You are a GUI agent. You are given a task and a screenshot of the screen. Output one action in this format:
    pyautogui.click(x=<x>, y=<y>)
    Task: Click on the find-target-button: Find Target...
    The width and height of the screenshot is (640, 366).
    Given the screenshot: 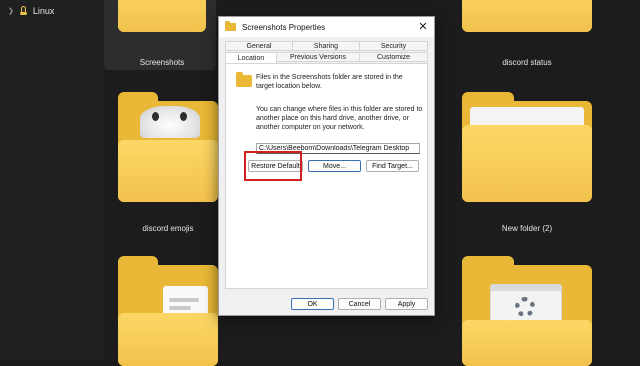 What is the action you would take?
    pyautogui.click(x=392, y=166)
    